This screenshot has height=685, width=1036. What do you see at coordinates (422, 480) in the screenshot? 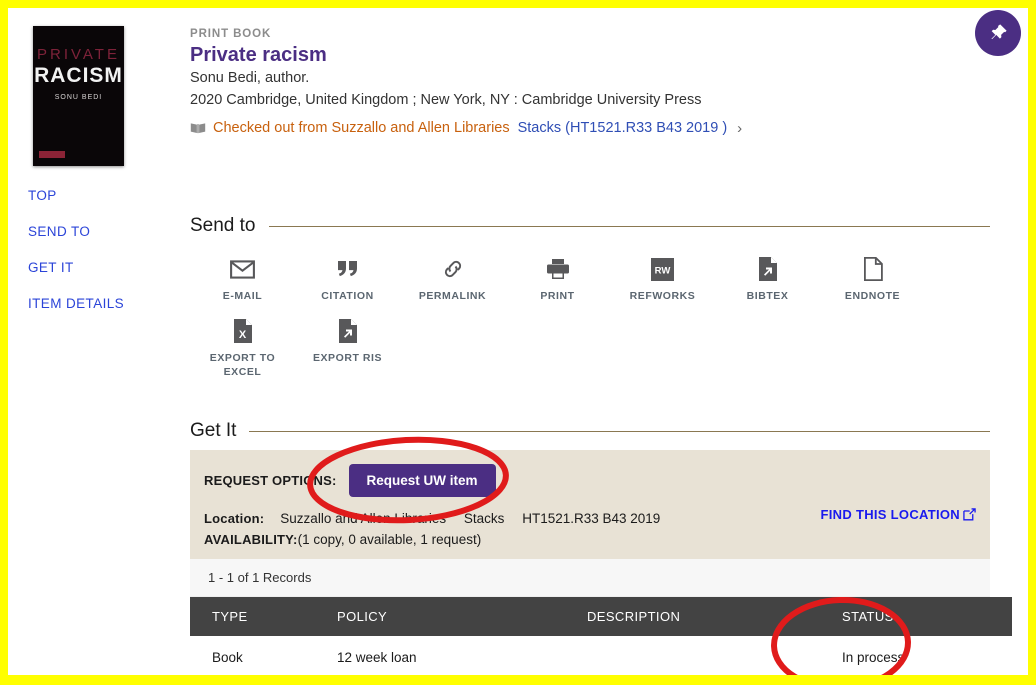
I see `request-uw-item-button: Request UW item` at bounding box center [422, 480].